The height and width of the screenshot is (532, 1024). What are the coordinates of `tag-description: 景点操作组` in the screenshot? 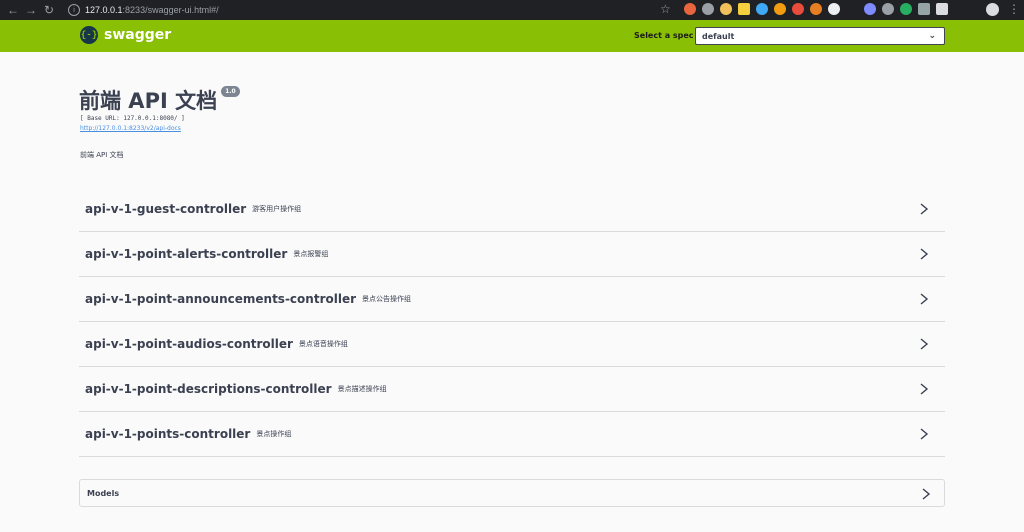 It's located at (274, 434).